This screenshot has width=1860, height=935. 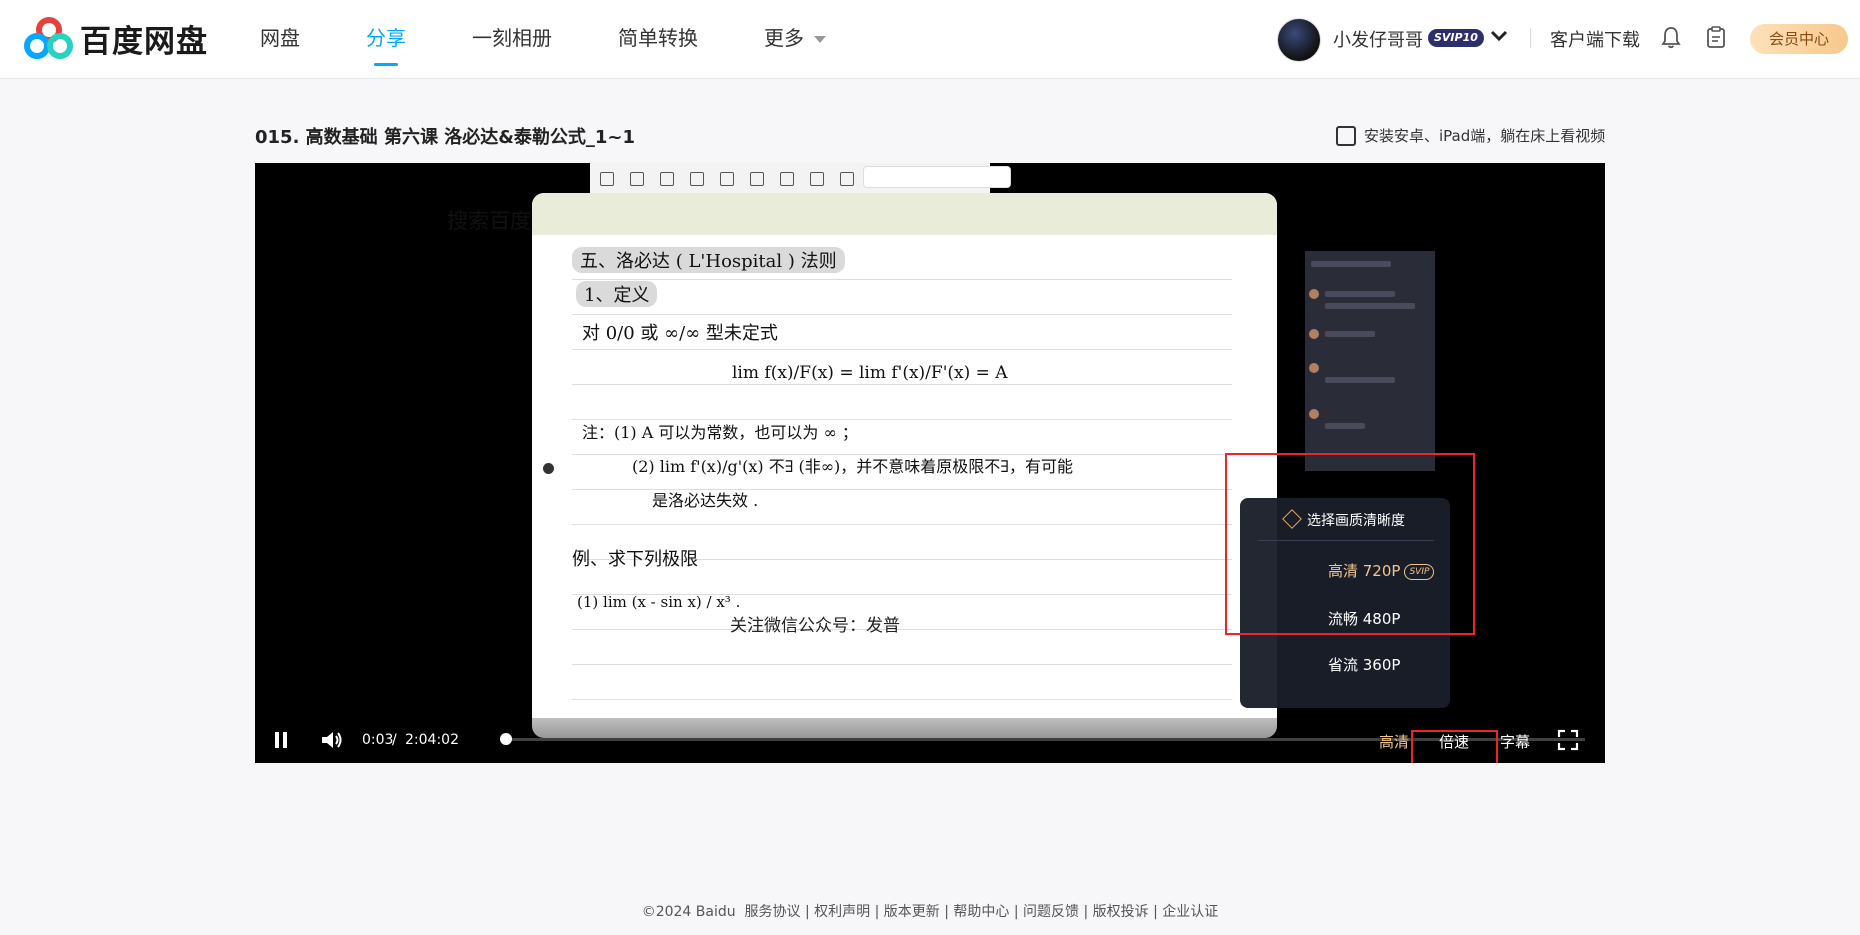 What do you see at coordinates (937, 177) in the screenshot?
I see `recording-status-pill` at bounding box center [937, 177].